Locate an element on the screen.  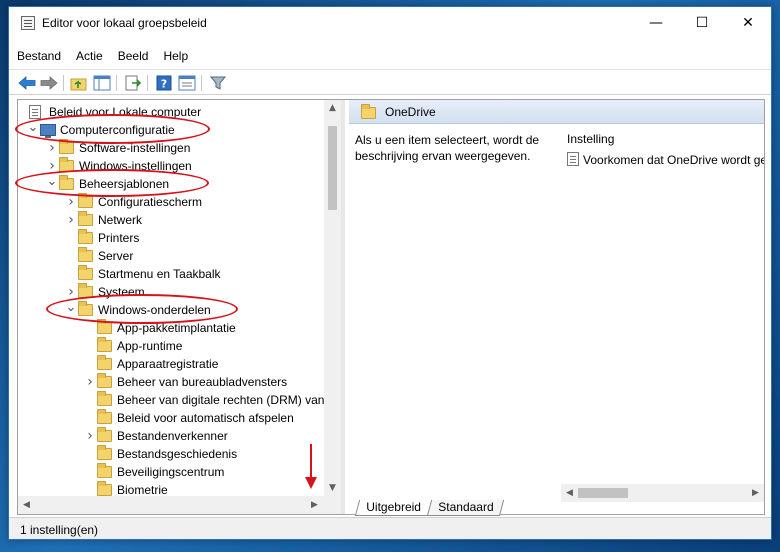
status-bar: 1 instelling(en) is located at coordinates (390, 528).